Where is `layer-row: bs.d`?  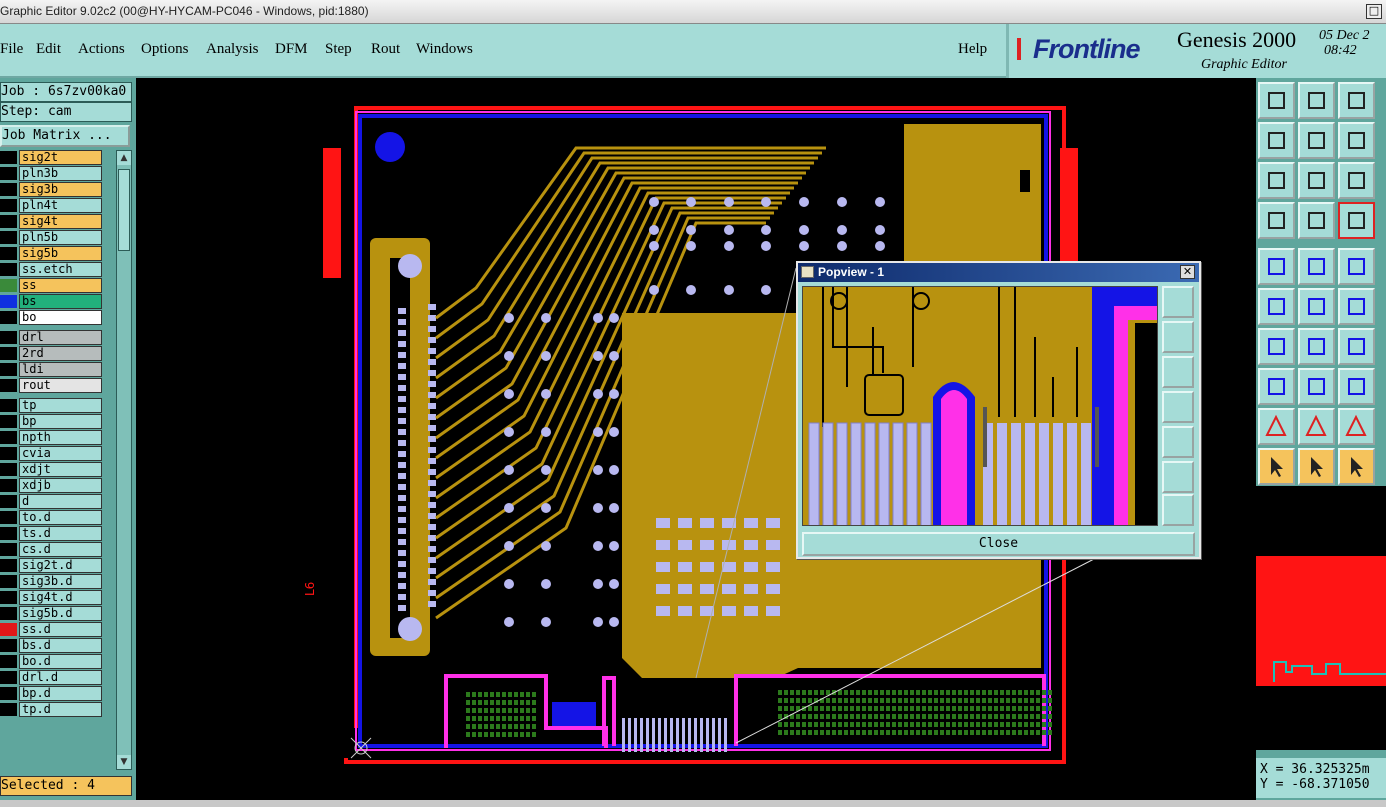 layer-row: bs.d is located at coordinates (52, 645).